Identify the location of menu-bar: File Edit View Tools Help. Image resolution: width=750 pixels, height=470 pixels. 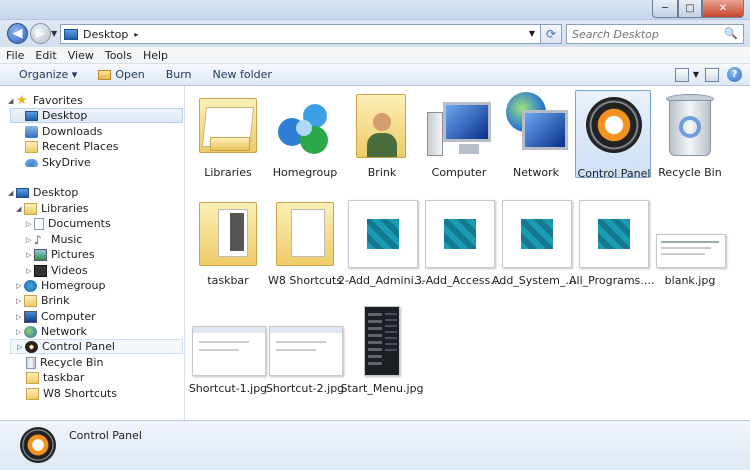
(375, 55).